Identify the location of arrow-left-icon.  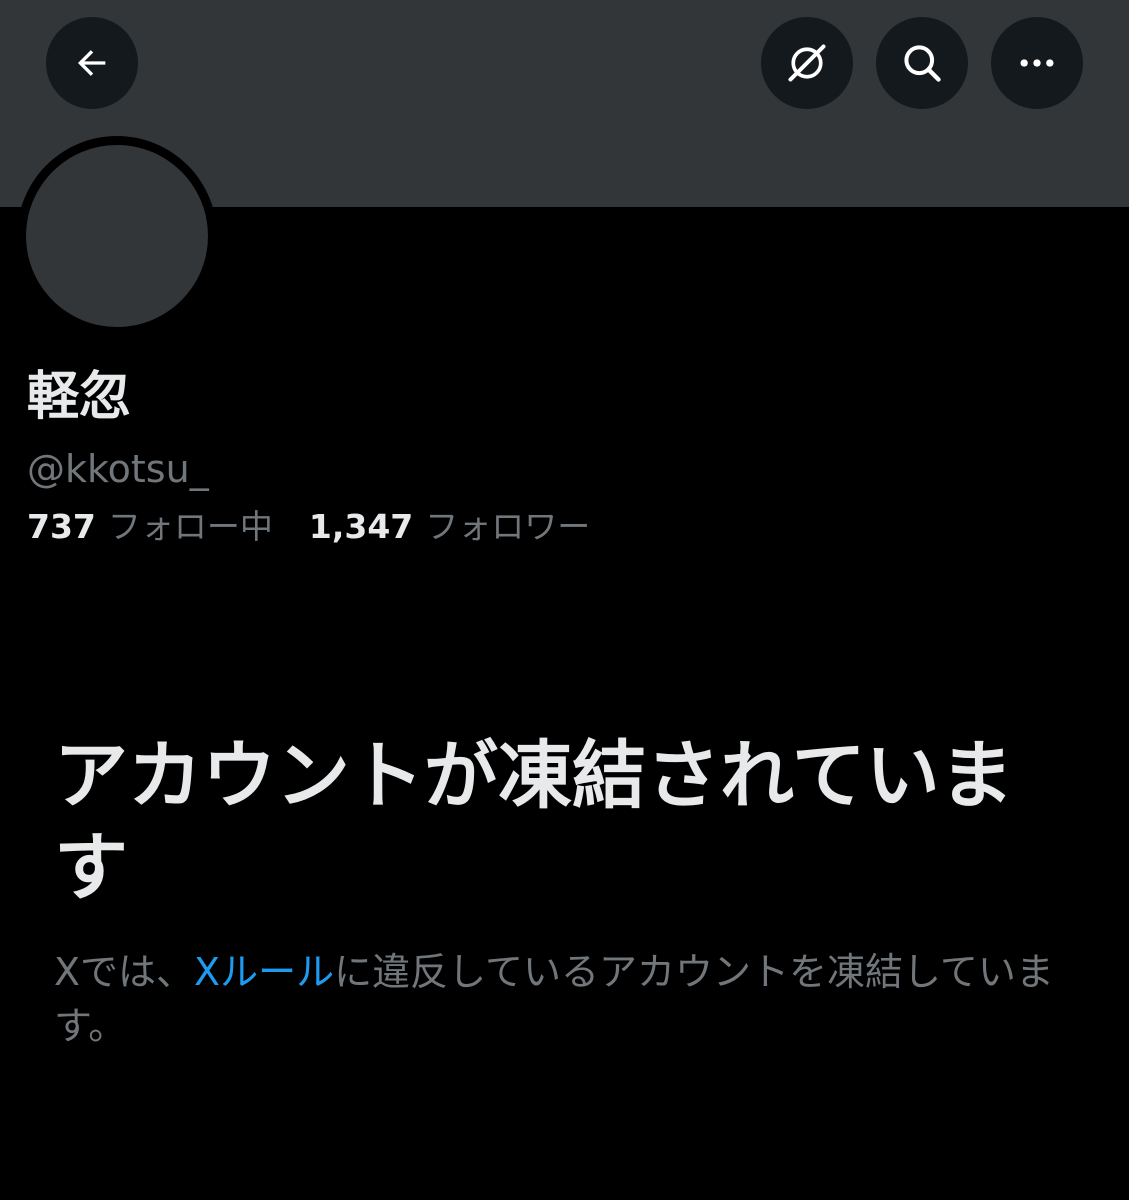
(91, 63).